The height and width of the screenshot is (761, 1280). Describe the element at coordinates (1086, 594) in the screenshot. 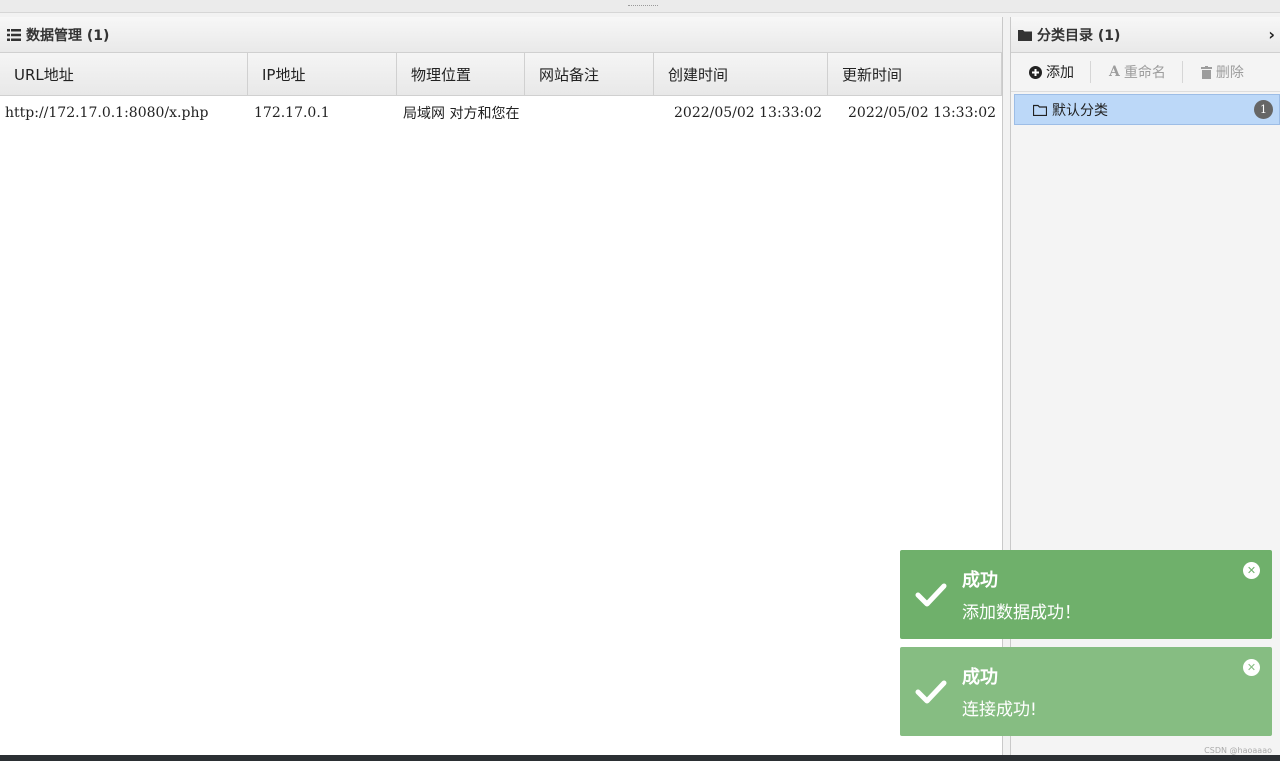

I see `toast-notification: 成功 添加数据成功！ ✕` at that location.